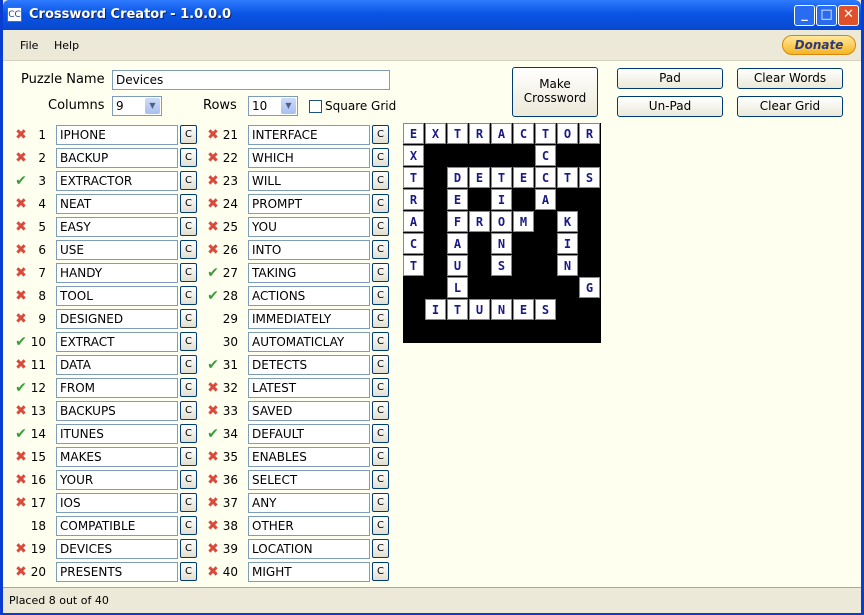  What do you see at coordinates (309, 457) in the screenshot?
I see `word-input: ENABLES` at bounding box center [309, 457].